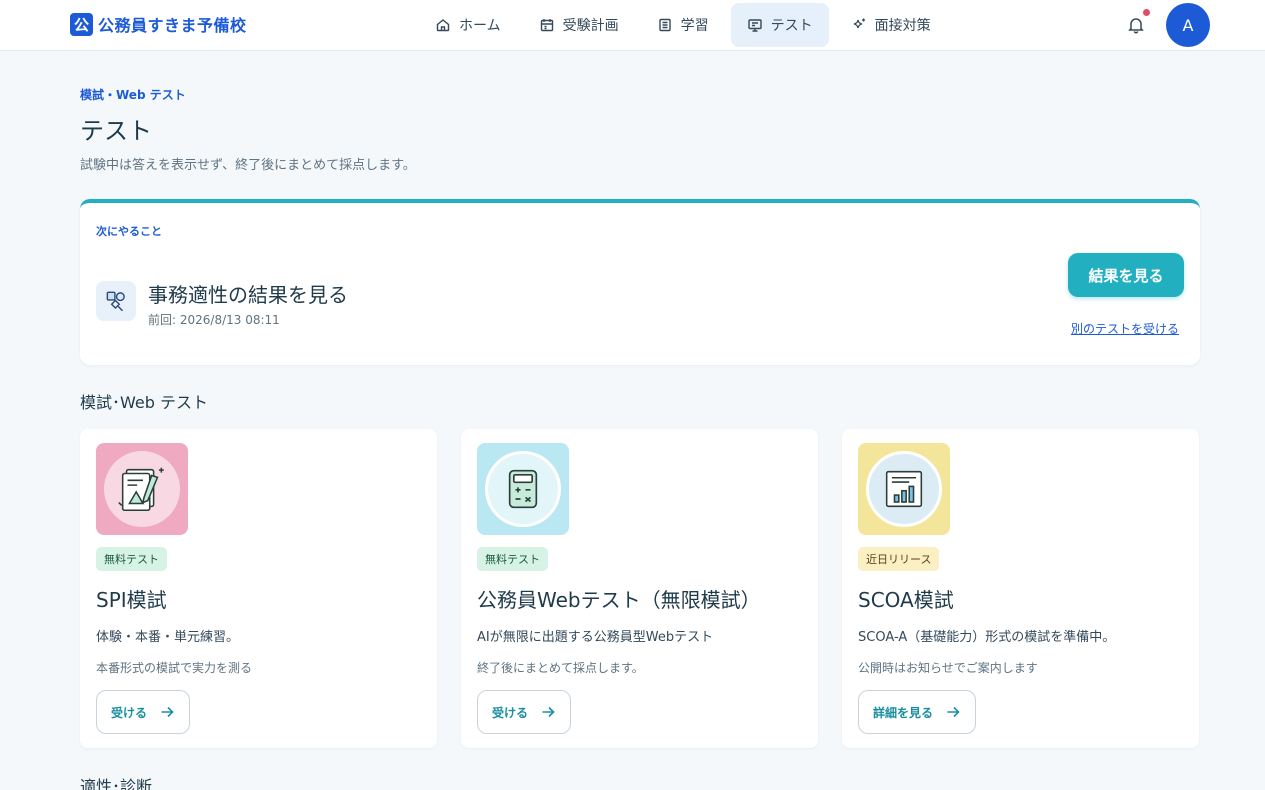 The width and height of the screenshot is (1265, 790). I want to click on nav-item-study: 学習, so click(683, 25).